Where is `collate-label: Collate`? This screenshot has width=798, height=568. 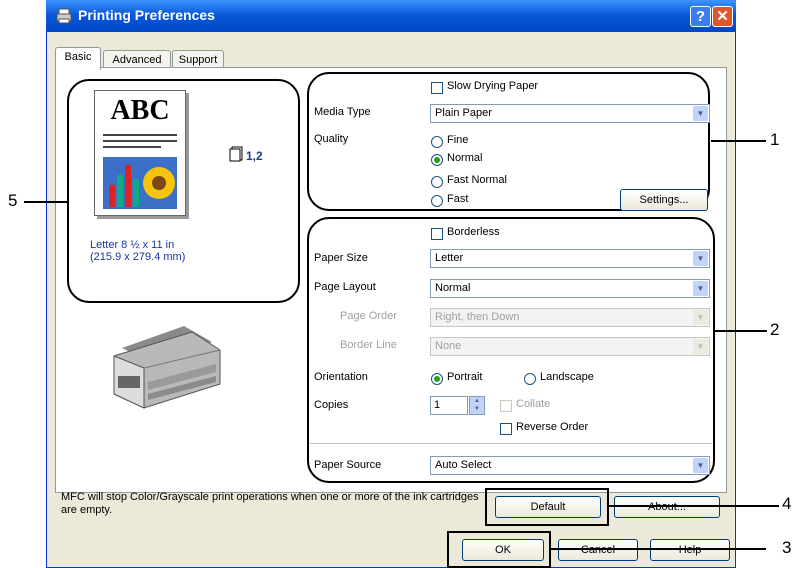 collate-label: Collate is located at coordinates (533, 404).